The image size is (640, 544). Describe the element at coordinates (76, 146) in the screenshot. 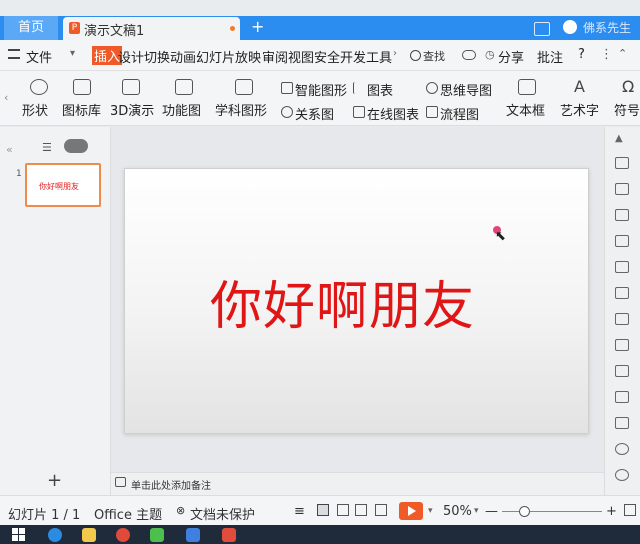

I see `slide-view-toggle` at that location.